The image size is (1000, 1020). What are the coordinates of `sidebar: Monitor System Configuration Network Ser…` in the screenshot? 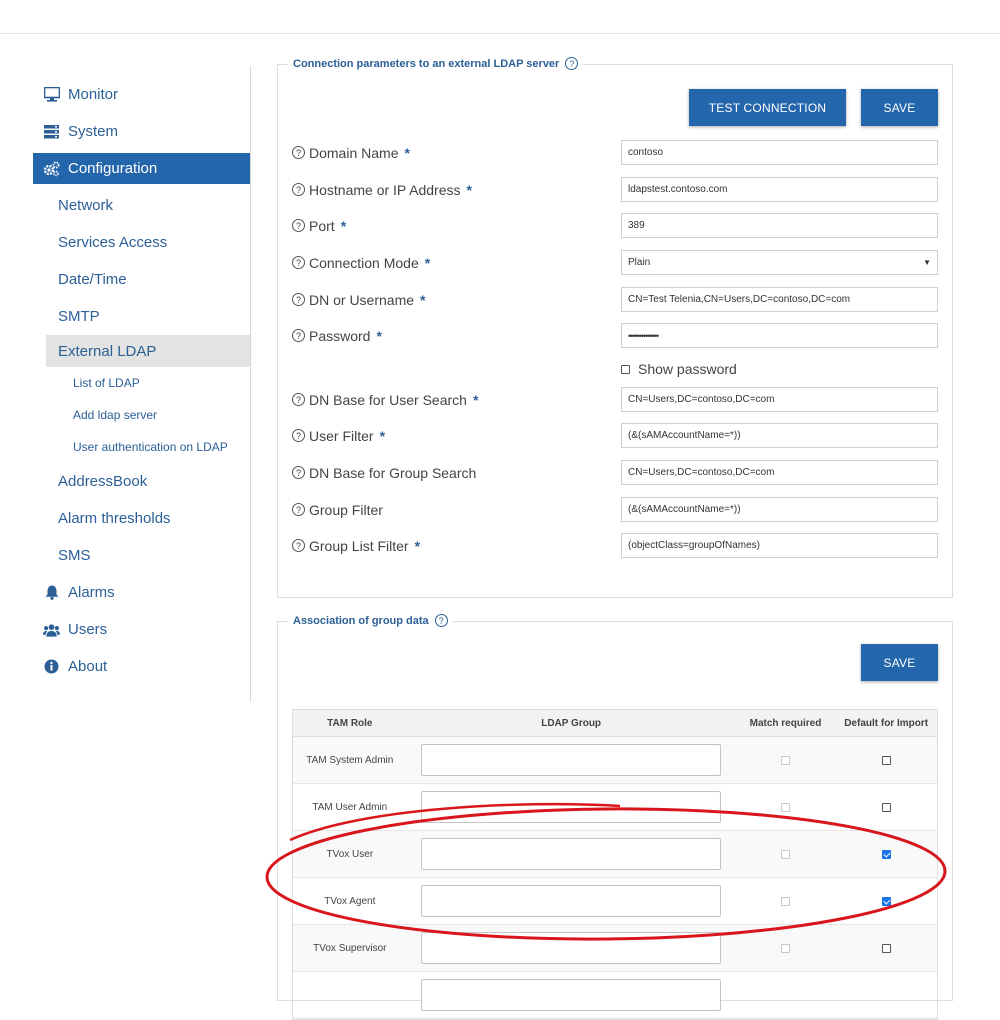 It's located at (141, 380).